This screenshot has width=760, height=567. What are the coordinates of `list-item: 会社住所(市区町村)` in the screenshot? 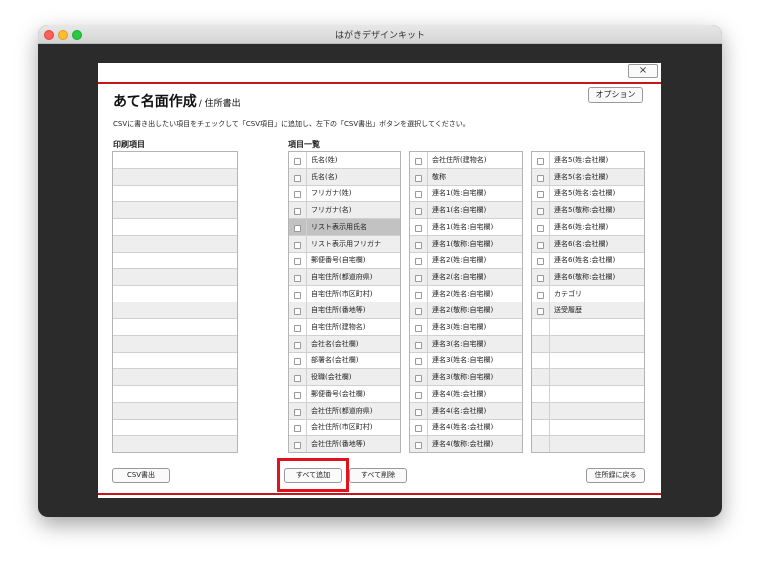 It's located at (344, 428).